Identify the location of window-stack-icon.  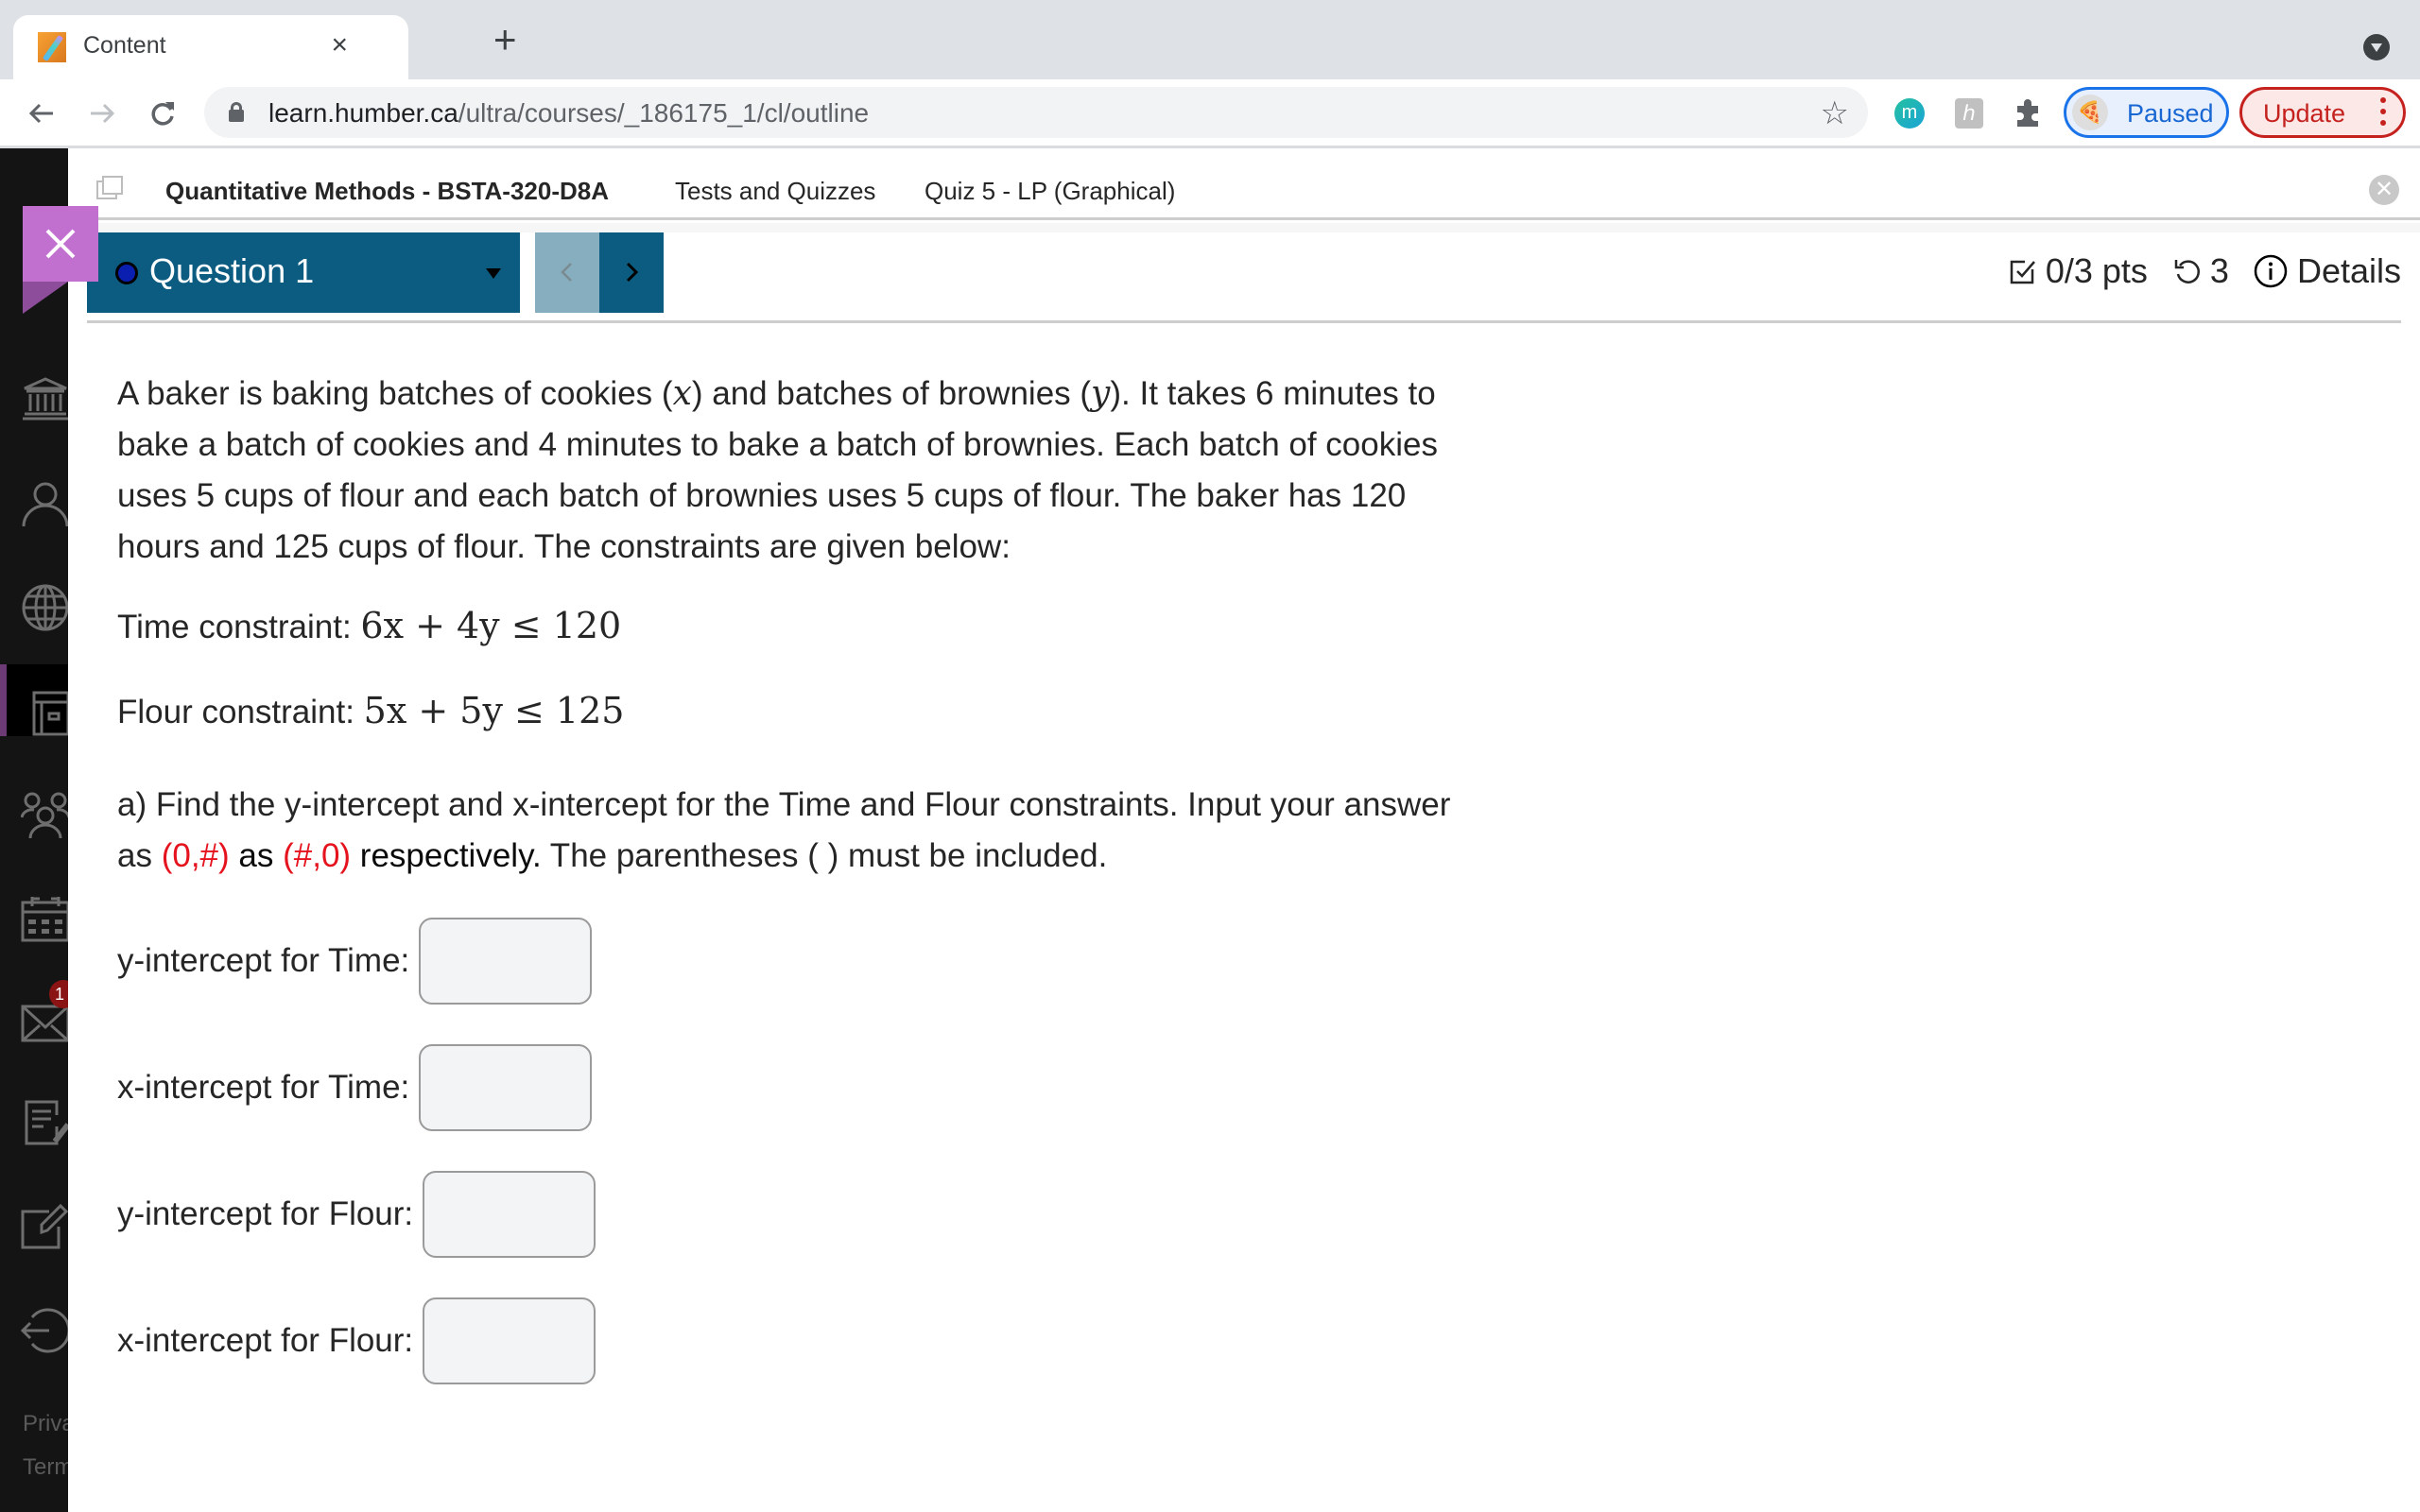
(109, 187).